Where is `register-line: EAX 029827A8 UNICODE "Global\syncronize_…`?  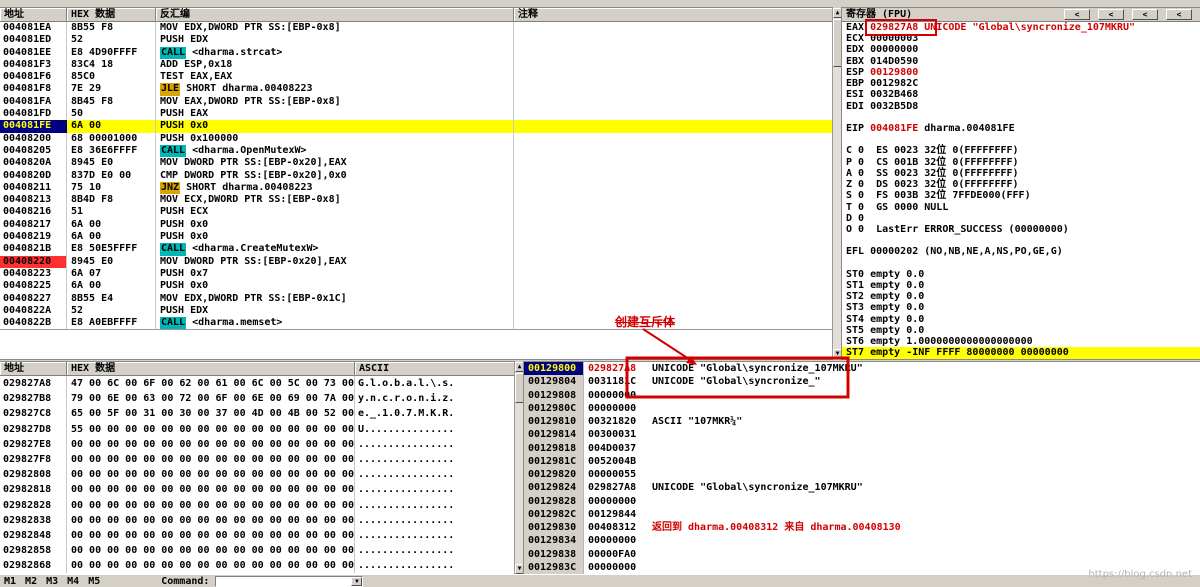
register-line: EAX 029827A8 UNICODE "Global\syncronize_… is located at coordinates (1021, 27).